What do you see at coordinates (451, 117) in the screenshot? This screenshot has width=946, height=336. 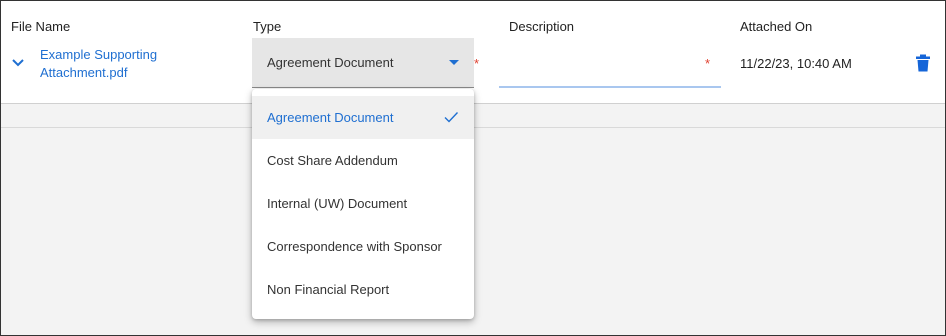 I see `check-icon` at bounding box center [451, 117].